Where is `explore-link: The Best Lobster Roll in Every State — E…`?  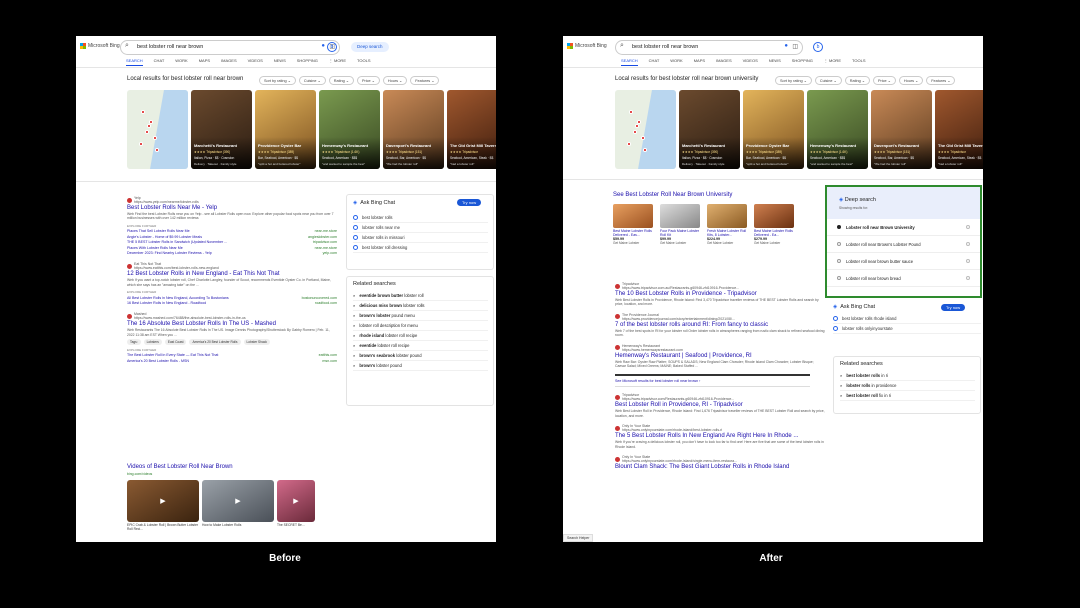 explore-link: The Best Lobster Roll in Every State — E… is located at coordinates (232, 355).